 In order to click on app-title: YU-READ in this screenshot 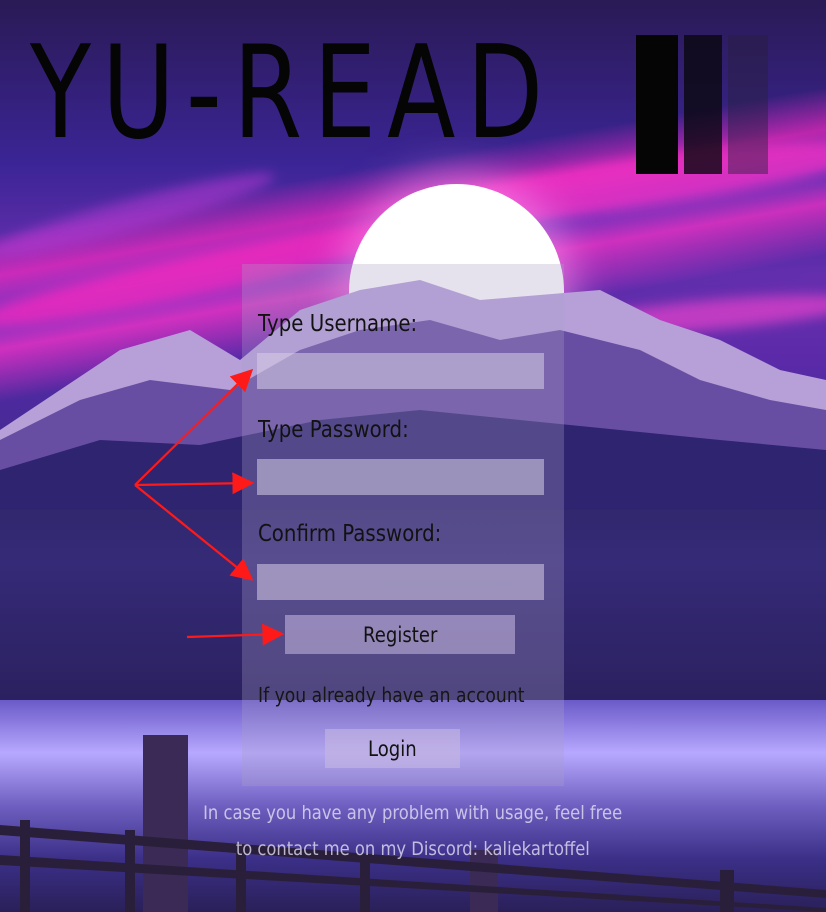, I will do `click(292, 93)`.